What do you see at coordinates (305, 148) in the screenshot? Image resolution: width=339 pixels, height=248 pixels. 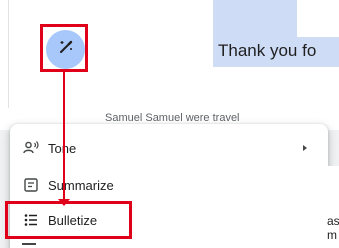 I see `submenu-arrow-icon` at bounding box center [305, 148].